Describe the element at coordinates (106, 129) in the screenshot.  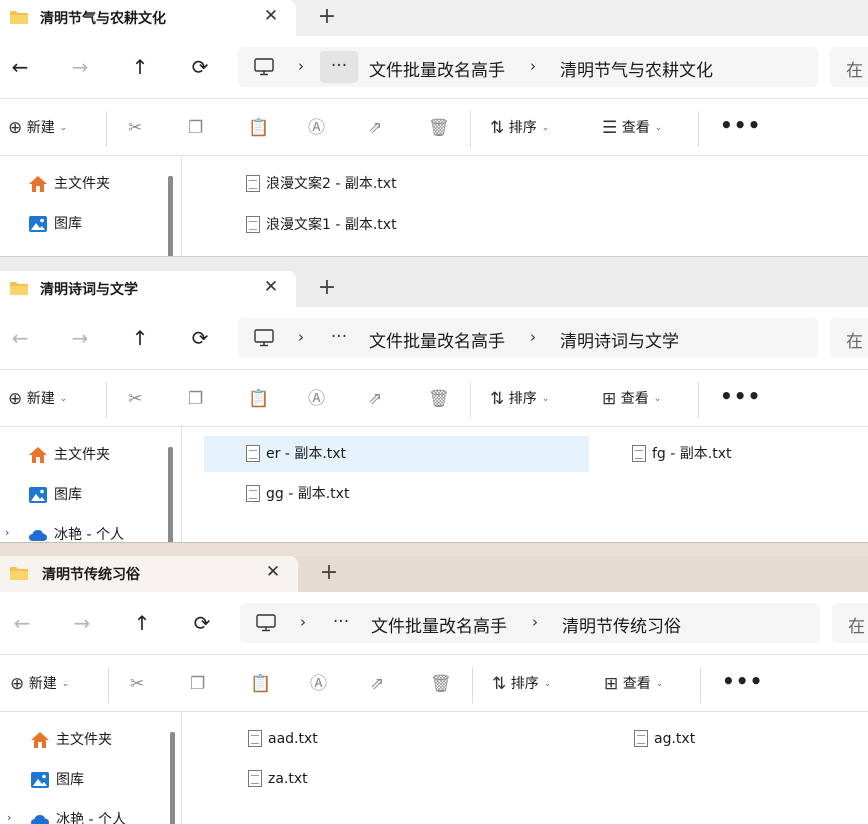
I see `divider` at that location.